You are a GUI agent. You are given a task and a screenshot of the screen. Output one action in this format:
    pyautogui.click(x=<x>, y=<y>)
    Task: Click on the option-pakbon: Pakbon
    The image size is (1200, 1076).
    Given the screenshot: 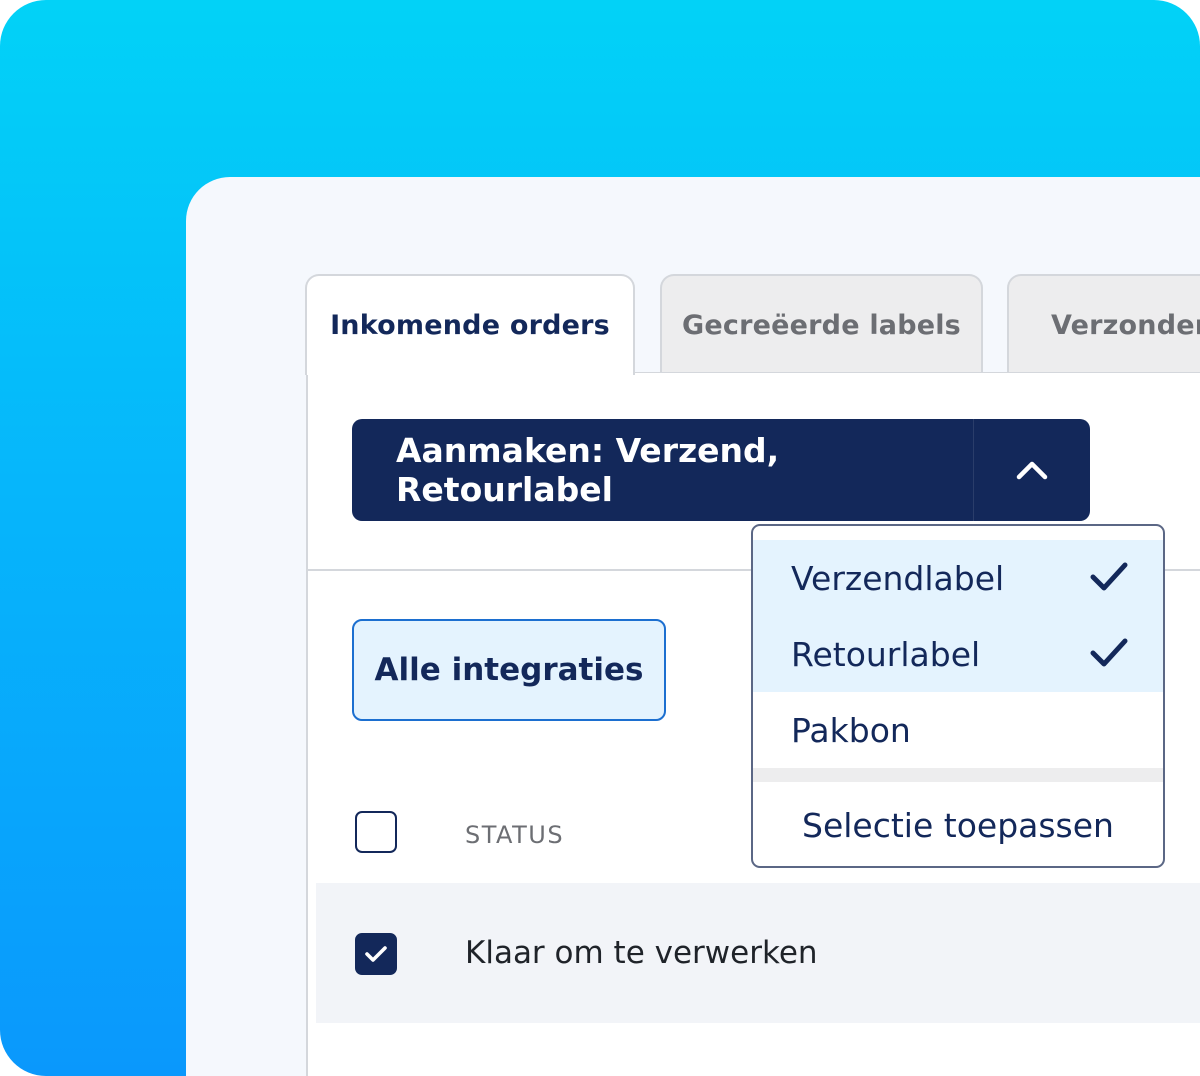 What is the action you would take?
    pyautogui.click(x=958, y=730)
    